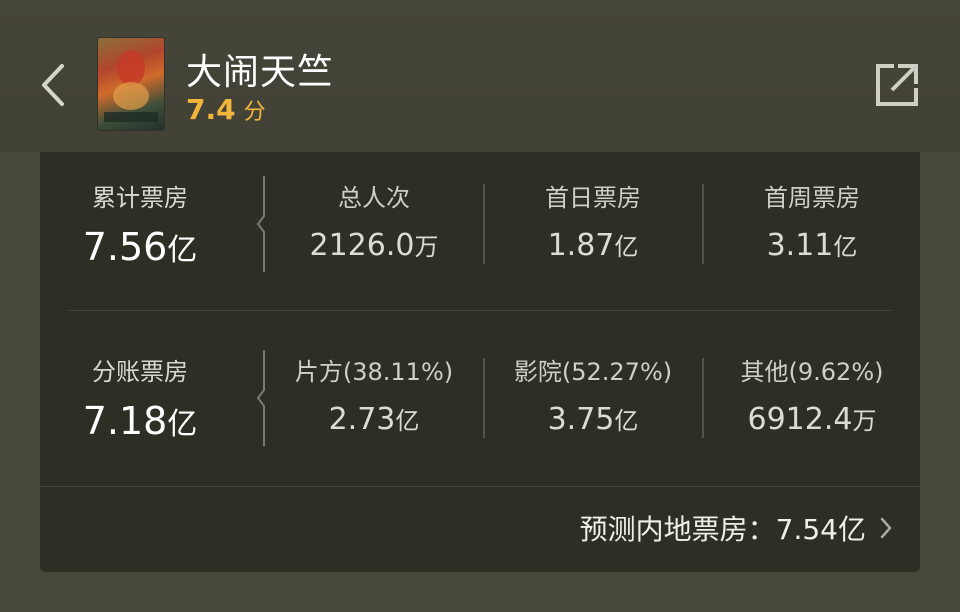 This screenshot has width=960, height=612. What do you see at coordinates (211, 109) in the screenshot?
I see `score-value: 7.4` at bounding box center [211, 109].